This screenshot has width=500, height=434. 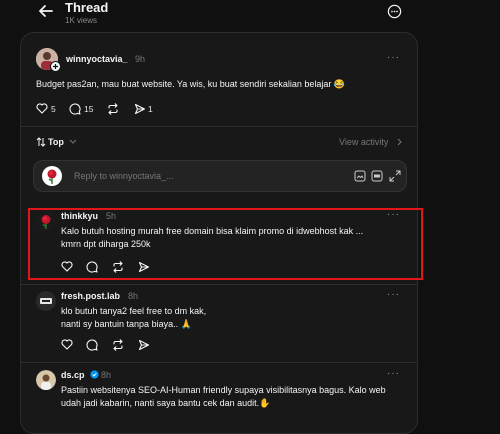 I want to click on sort-label: Top, so click(x=56, y=142).